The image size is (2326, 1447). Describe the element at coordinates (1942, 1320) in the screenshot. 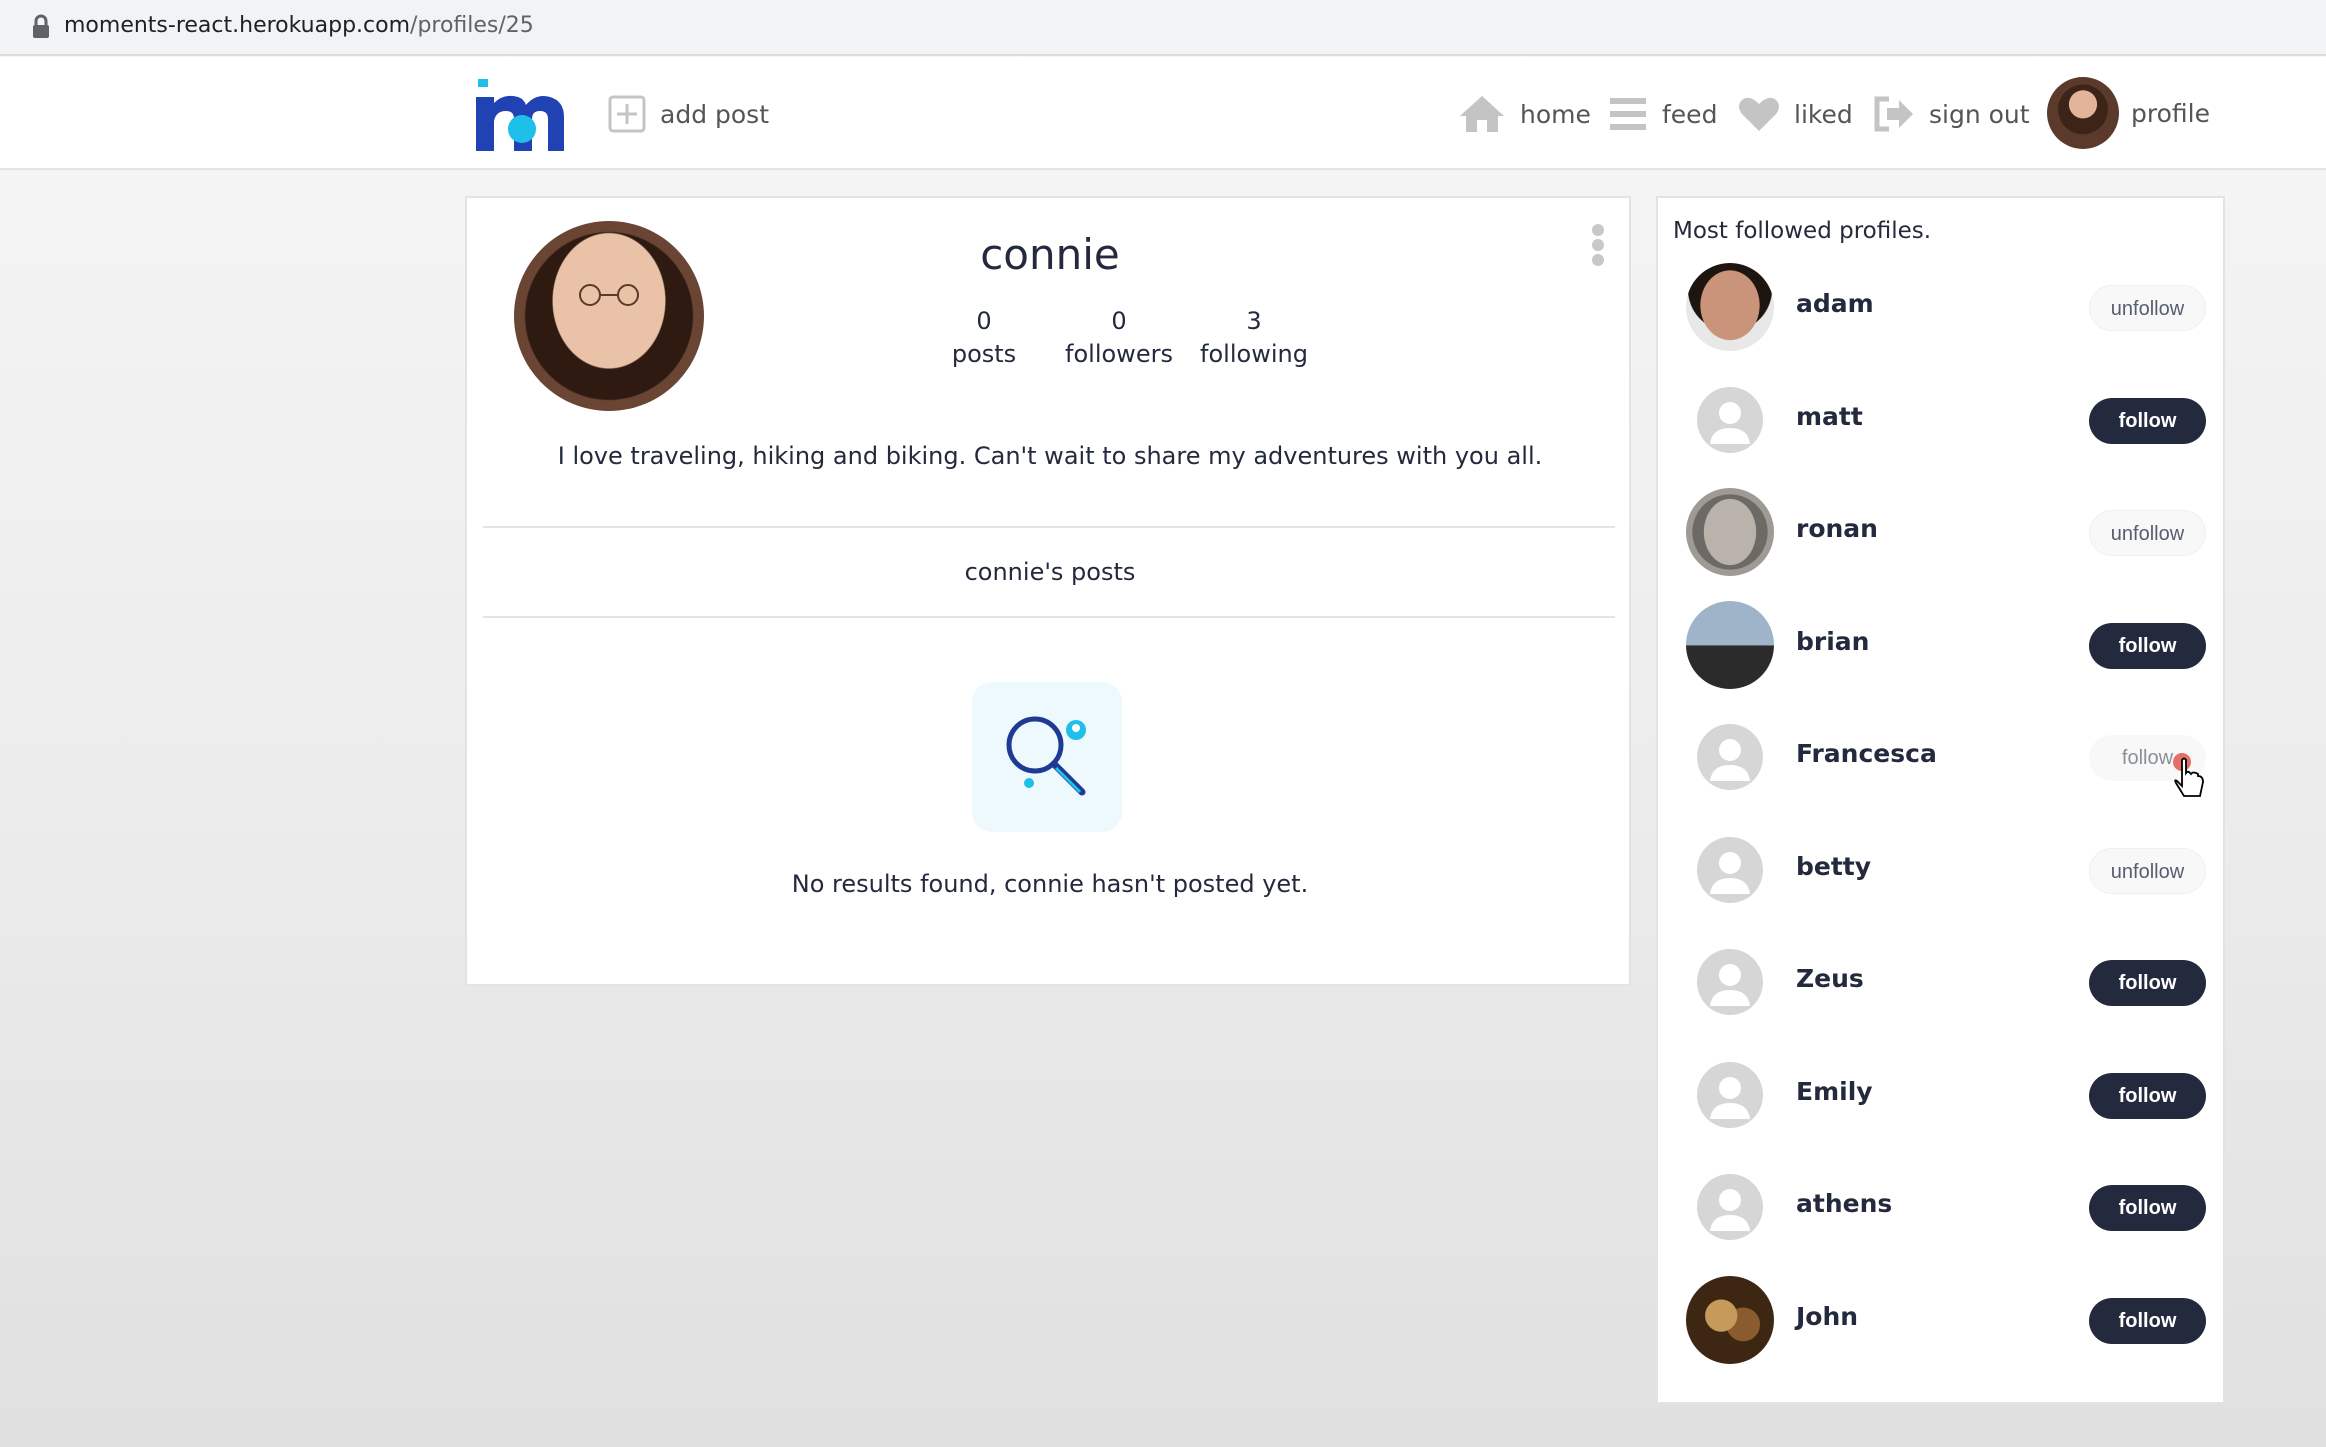

I see `list-item: John follow` at that location.